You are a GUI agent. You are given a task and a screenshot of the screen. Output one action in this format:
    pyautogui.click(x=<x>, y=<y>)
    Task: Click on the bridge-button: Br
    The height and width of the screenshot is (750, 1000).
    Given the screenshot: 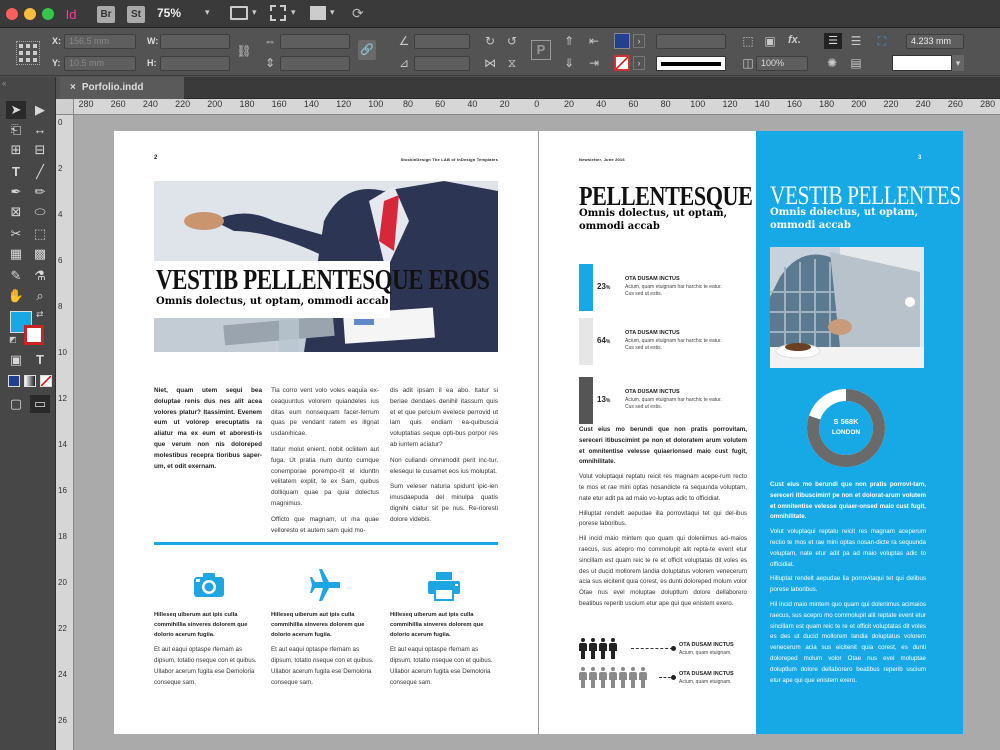 What is the action you would take?
    pyautogui.click(x=106, y=14)
    